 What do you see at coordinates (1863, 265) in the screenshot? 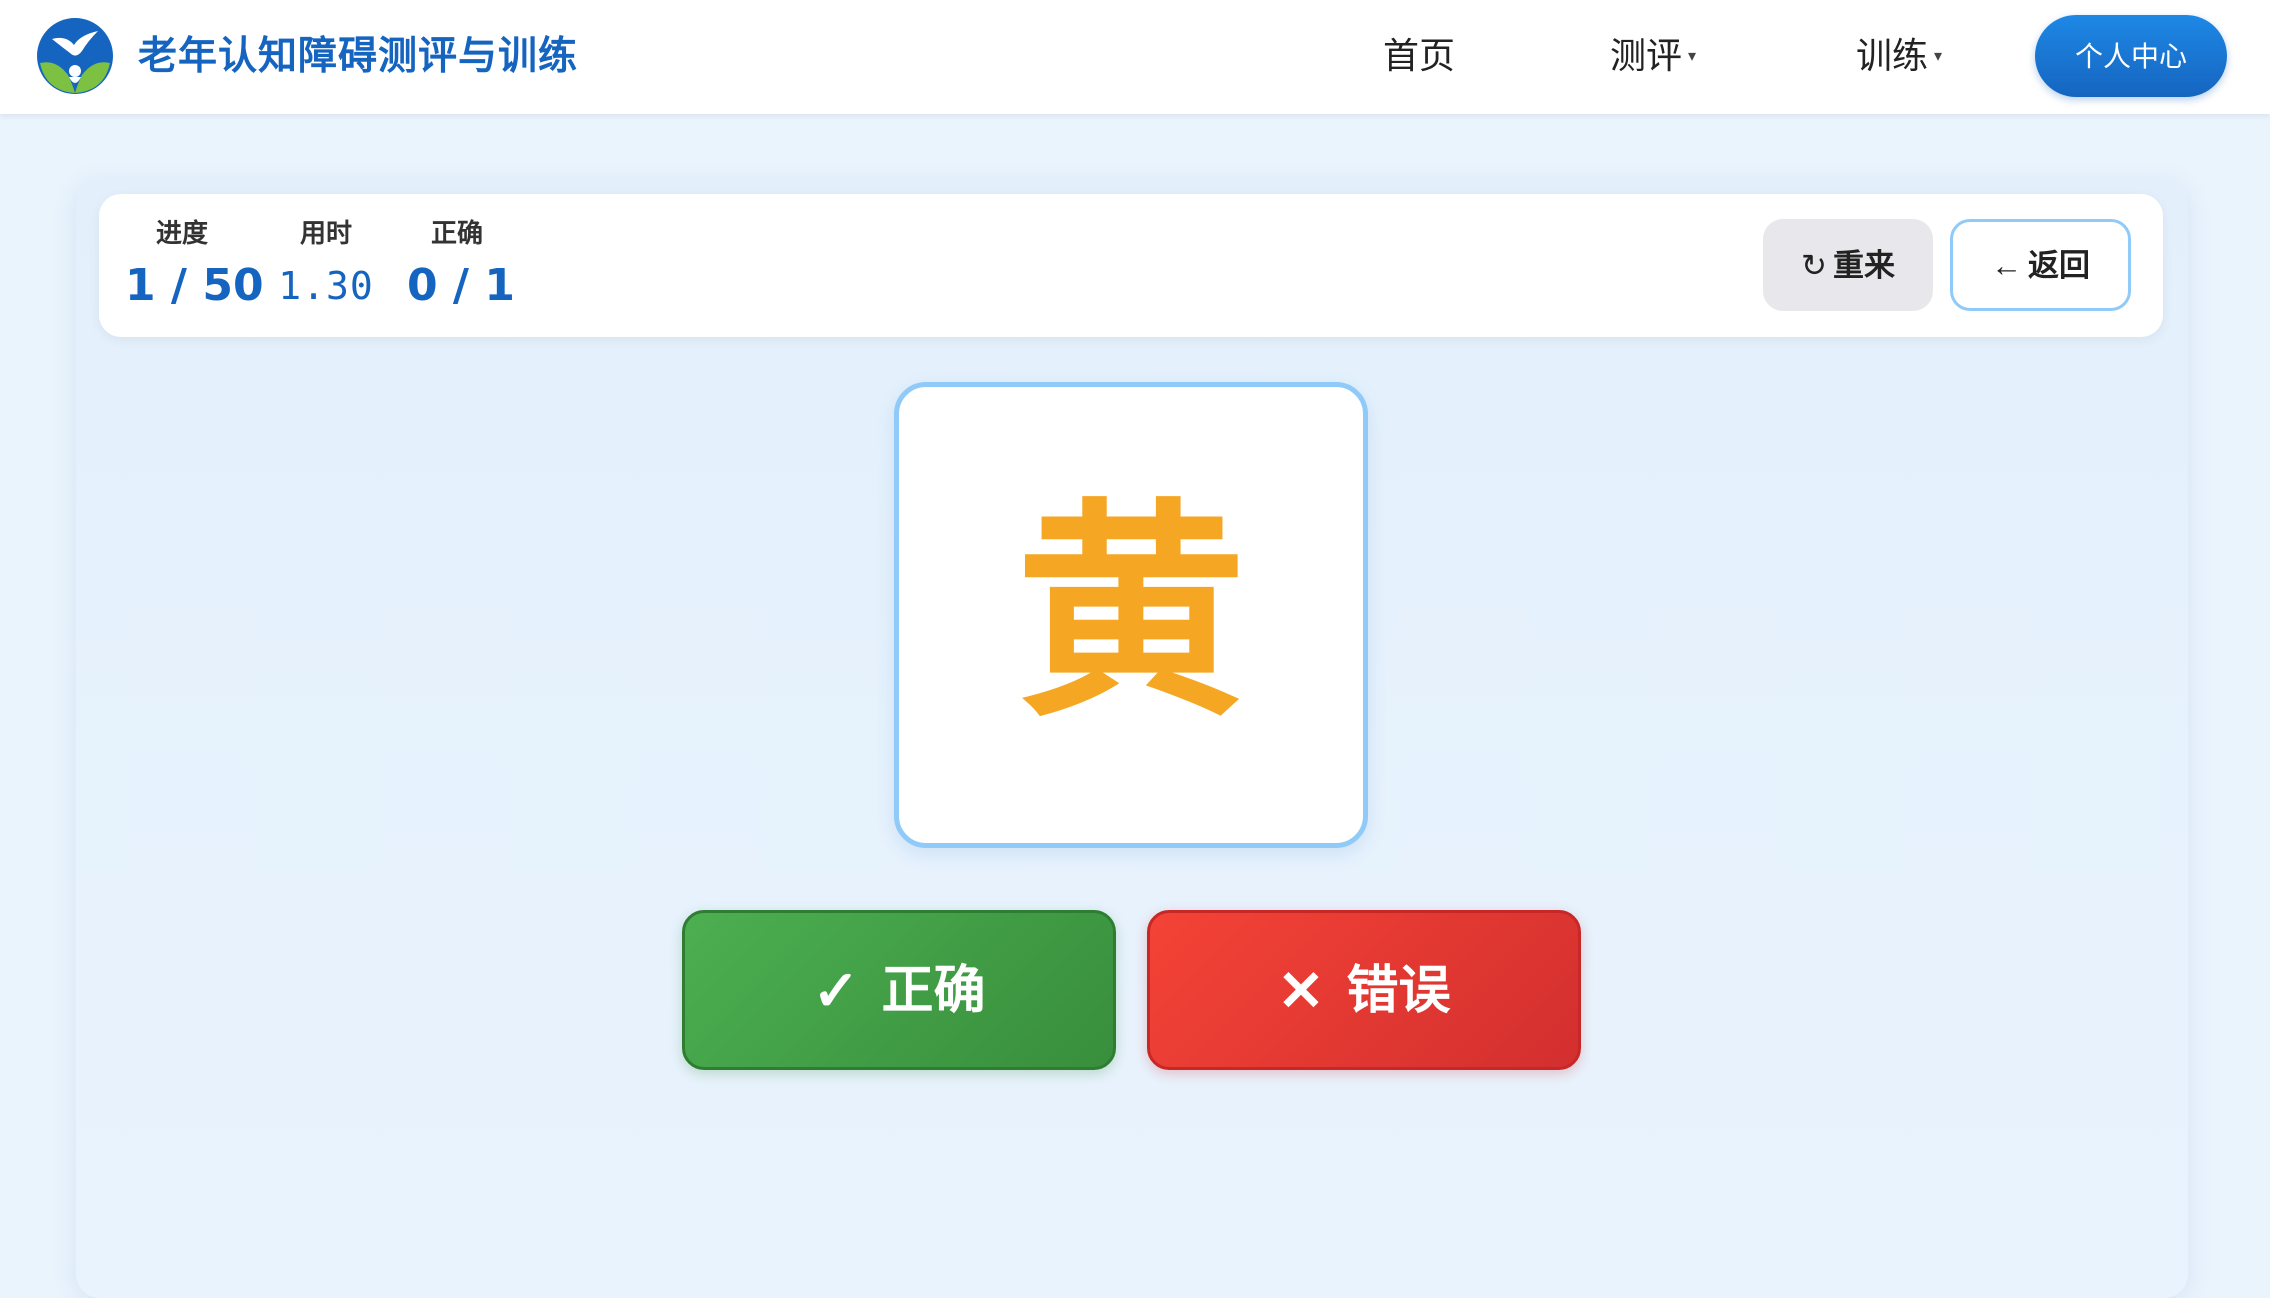
I see `restart-label: 重来` at bounding box center [1863, 265].